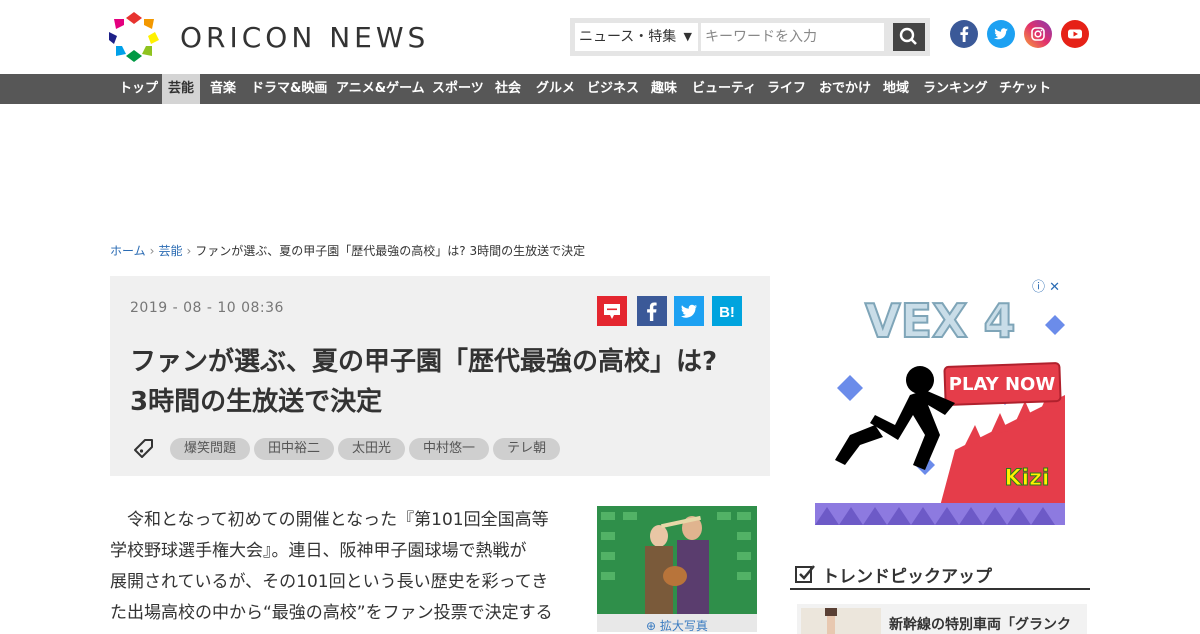  I want to click on search-button, so click(909, 37).